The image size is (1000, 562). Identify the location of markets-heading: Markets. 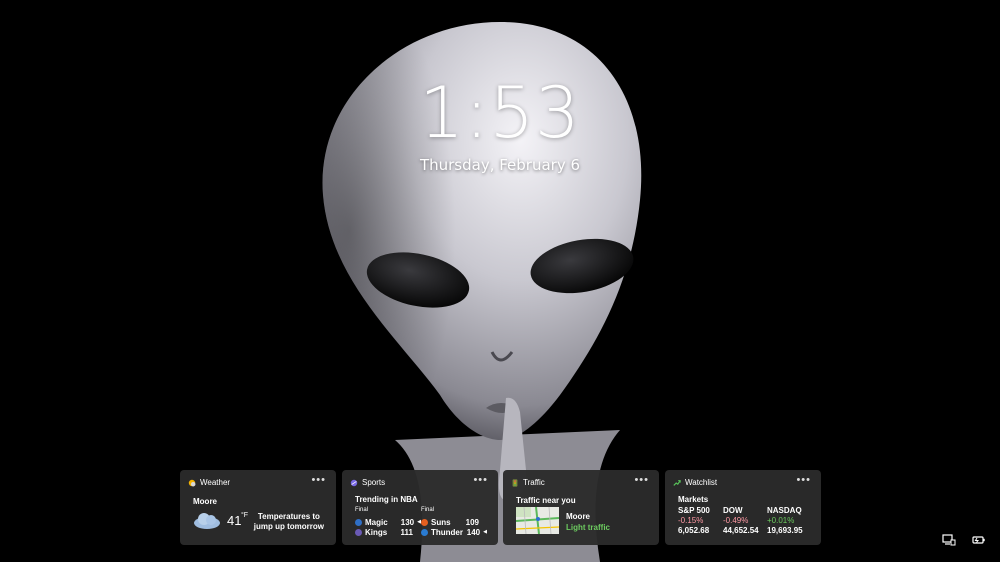
(693, 499).